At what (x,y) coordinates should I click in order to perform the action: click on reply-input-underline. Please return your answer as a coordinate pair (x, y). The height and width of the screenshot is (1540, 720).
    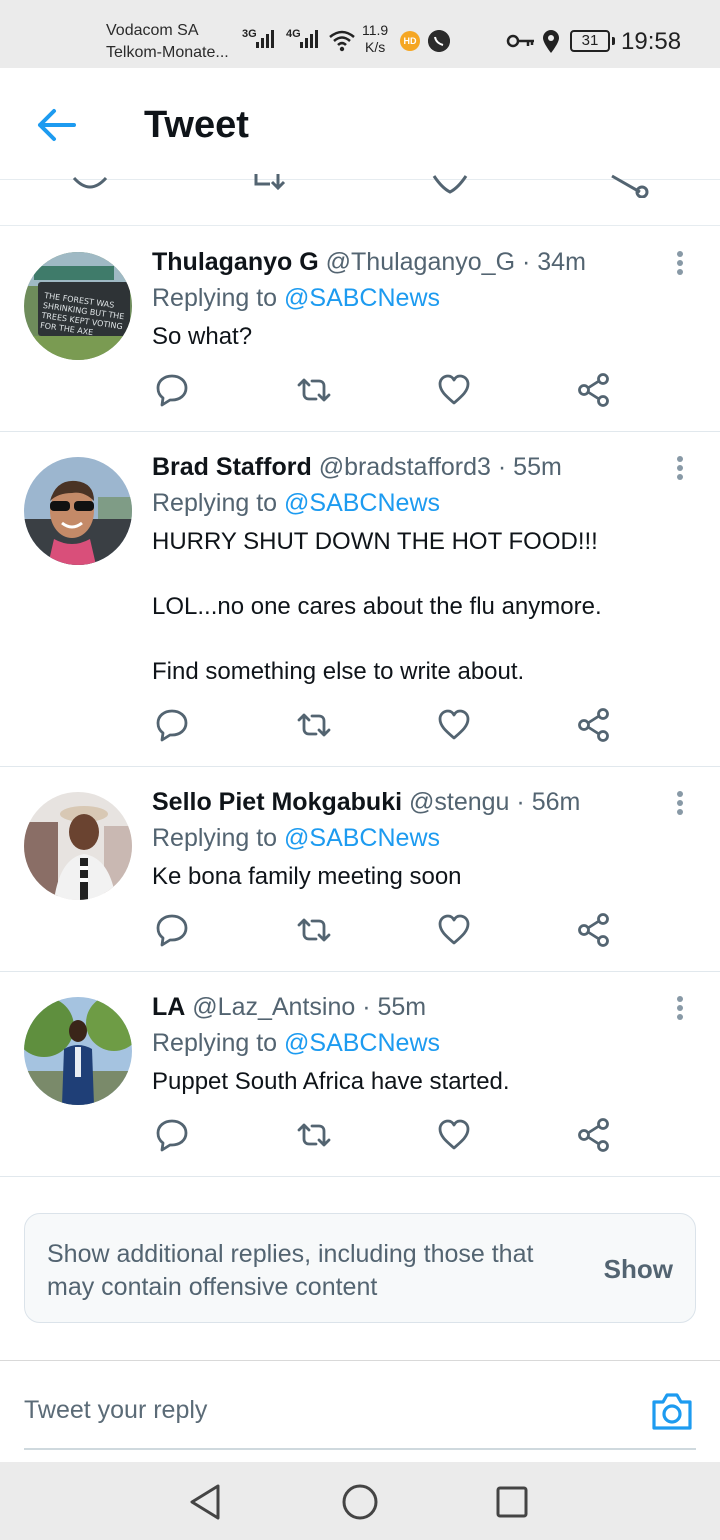
    Looking at the image, I should click on (360, 1449).